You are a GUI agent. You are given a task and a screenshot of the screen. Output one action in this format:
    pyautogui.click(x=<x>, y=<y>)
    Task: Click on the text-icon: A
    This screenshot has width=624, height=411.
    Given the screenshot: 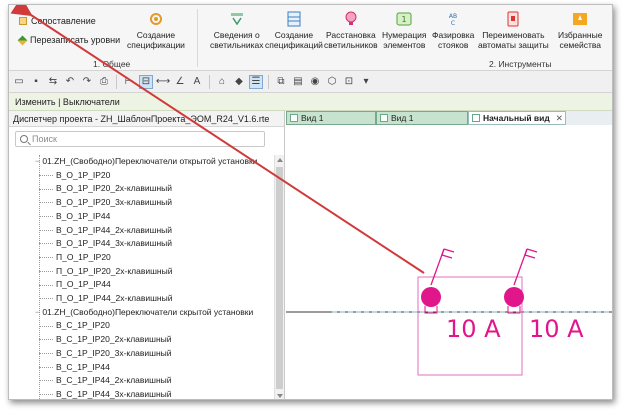 What is the action you would take?
    pyautogui.click(x=197, y=82)
    